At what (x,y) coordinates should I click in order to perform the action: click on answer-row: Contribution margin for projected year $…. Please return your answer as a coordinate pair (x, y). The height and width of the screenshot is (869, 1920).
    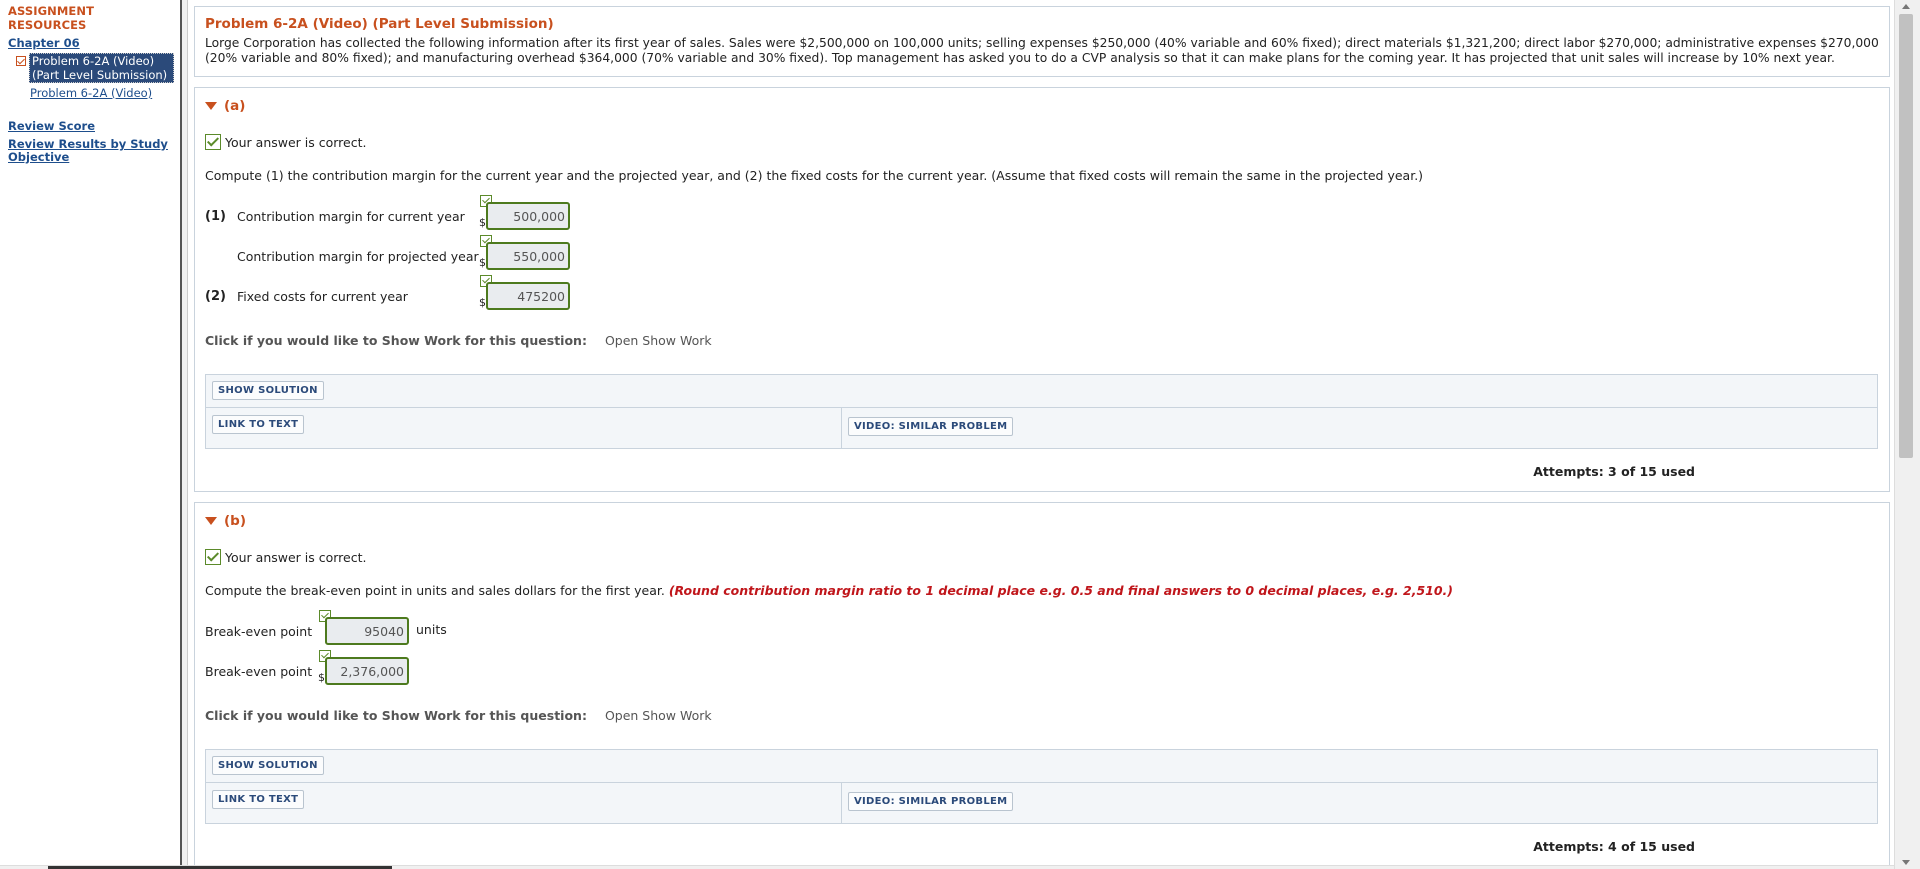
    Looking at the image, I should click on (1042, 253).